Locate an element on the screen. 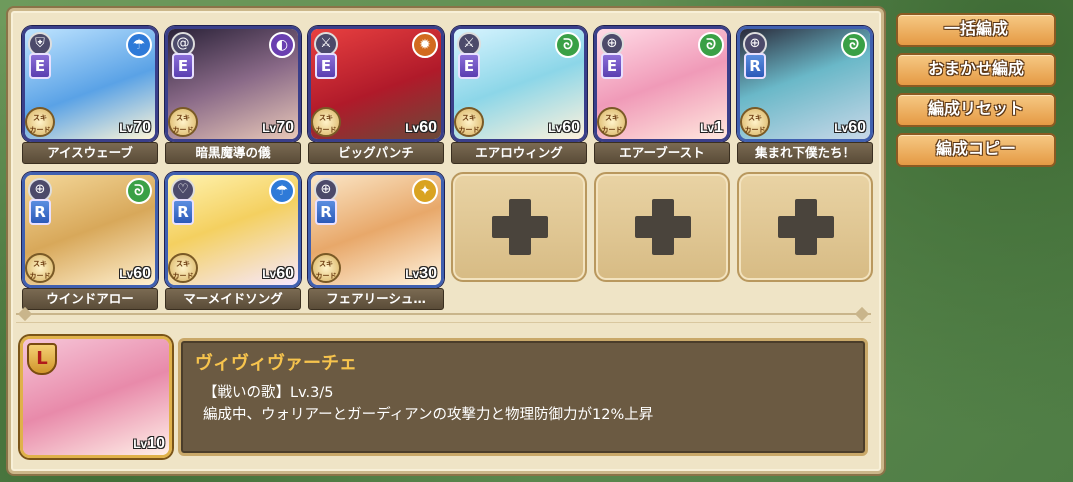  character-card: ♡ R ☂ スキ カード Lv60 is located at coordinates (233, 230).